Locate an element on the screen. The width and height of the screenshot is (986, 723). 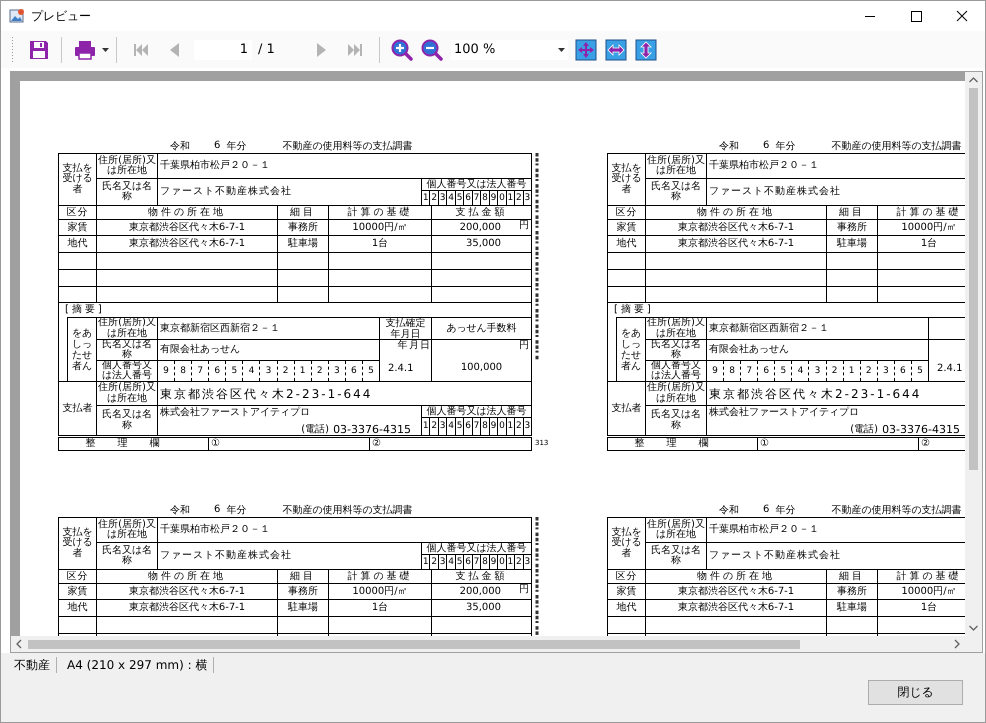
fit-height-icon is located at coordinates (646, 49).